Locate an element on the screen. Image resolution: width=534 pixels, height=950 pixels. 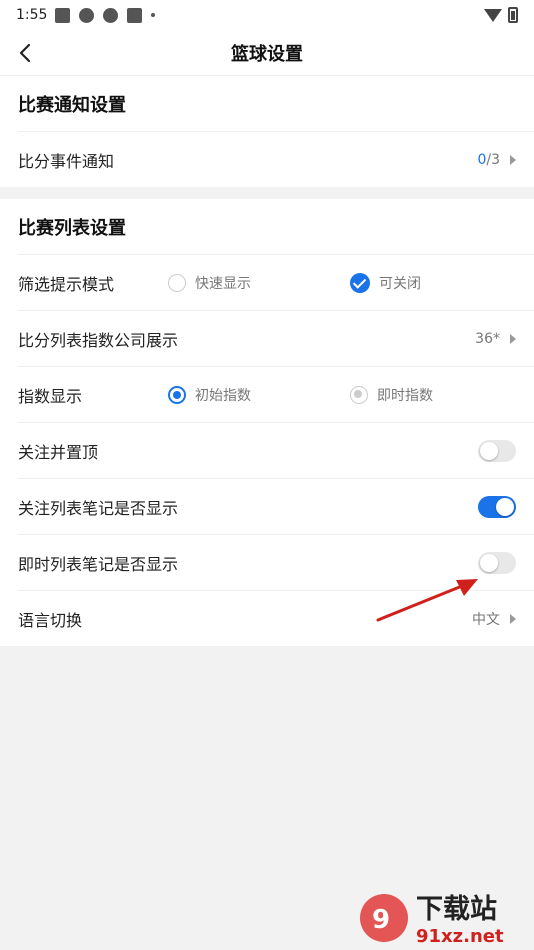
watermark-domain: 91xz.net is located at coordinates (460, 936).